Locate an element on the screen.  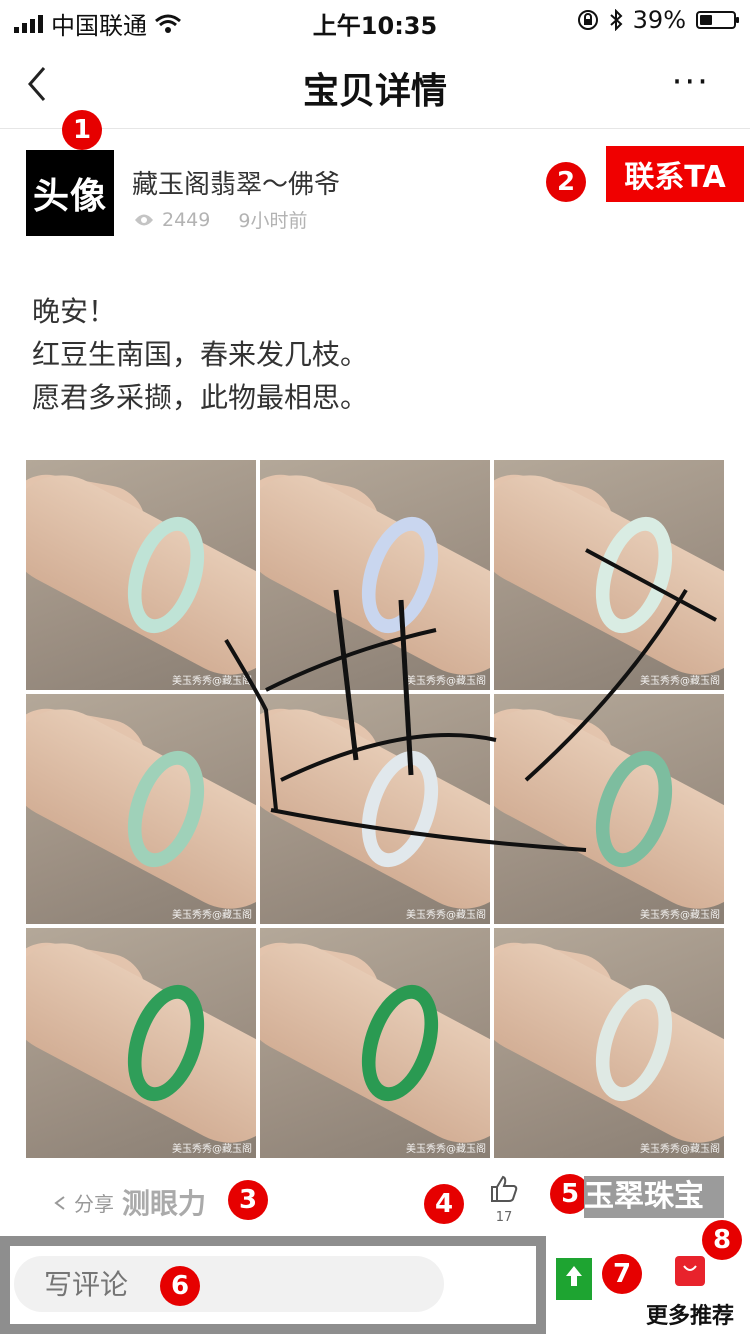
status-bar: 中国联通 上午10:35 39% is located at coordinates (375, 20).